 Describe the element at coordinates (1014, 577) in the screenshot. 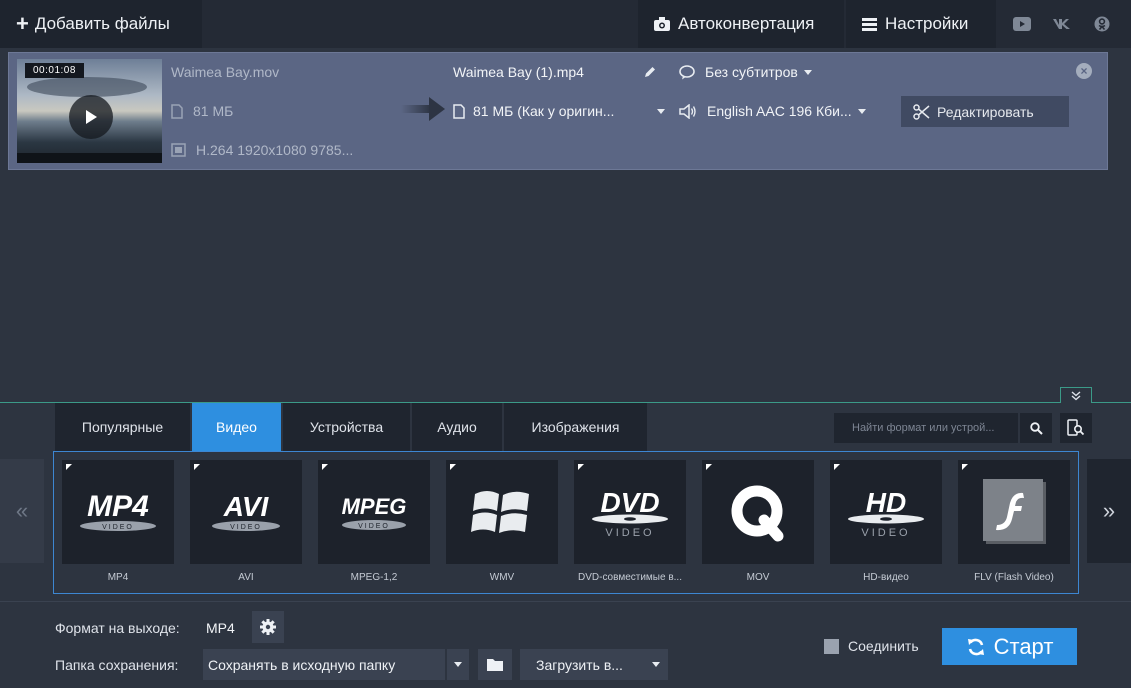

I see `format-label-flv: FLV (Flash Video)` at that location.